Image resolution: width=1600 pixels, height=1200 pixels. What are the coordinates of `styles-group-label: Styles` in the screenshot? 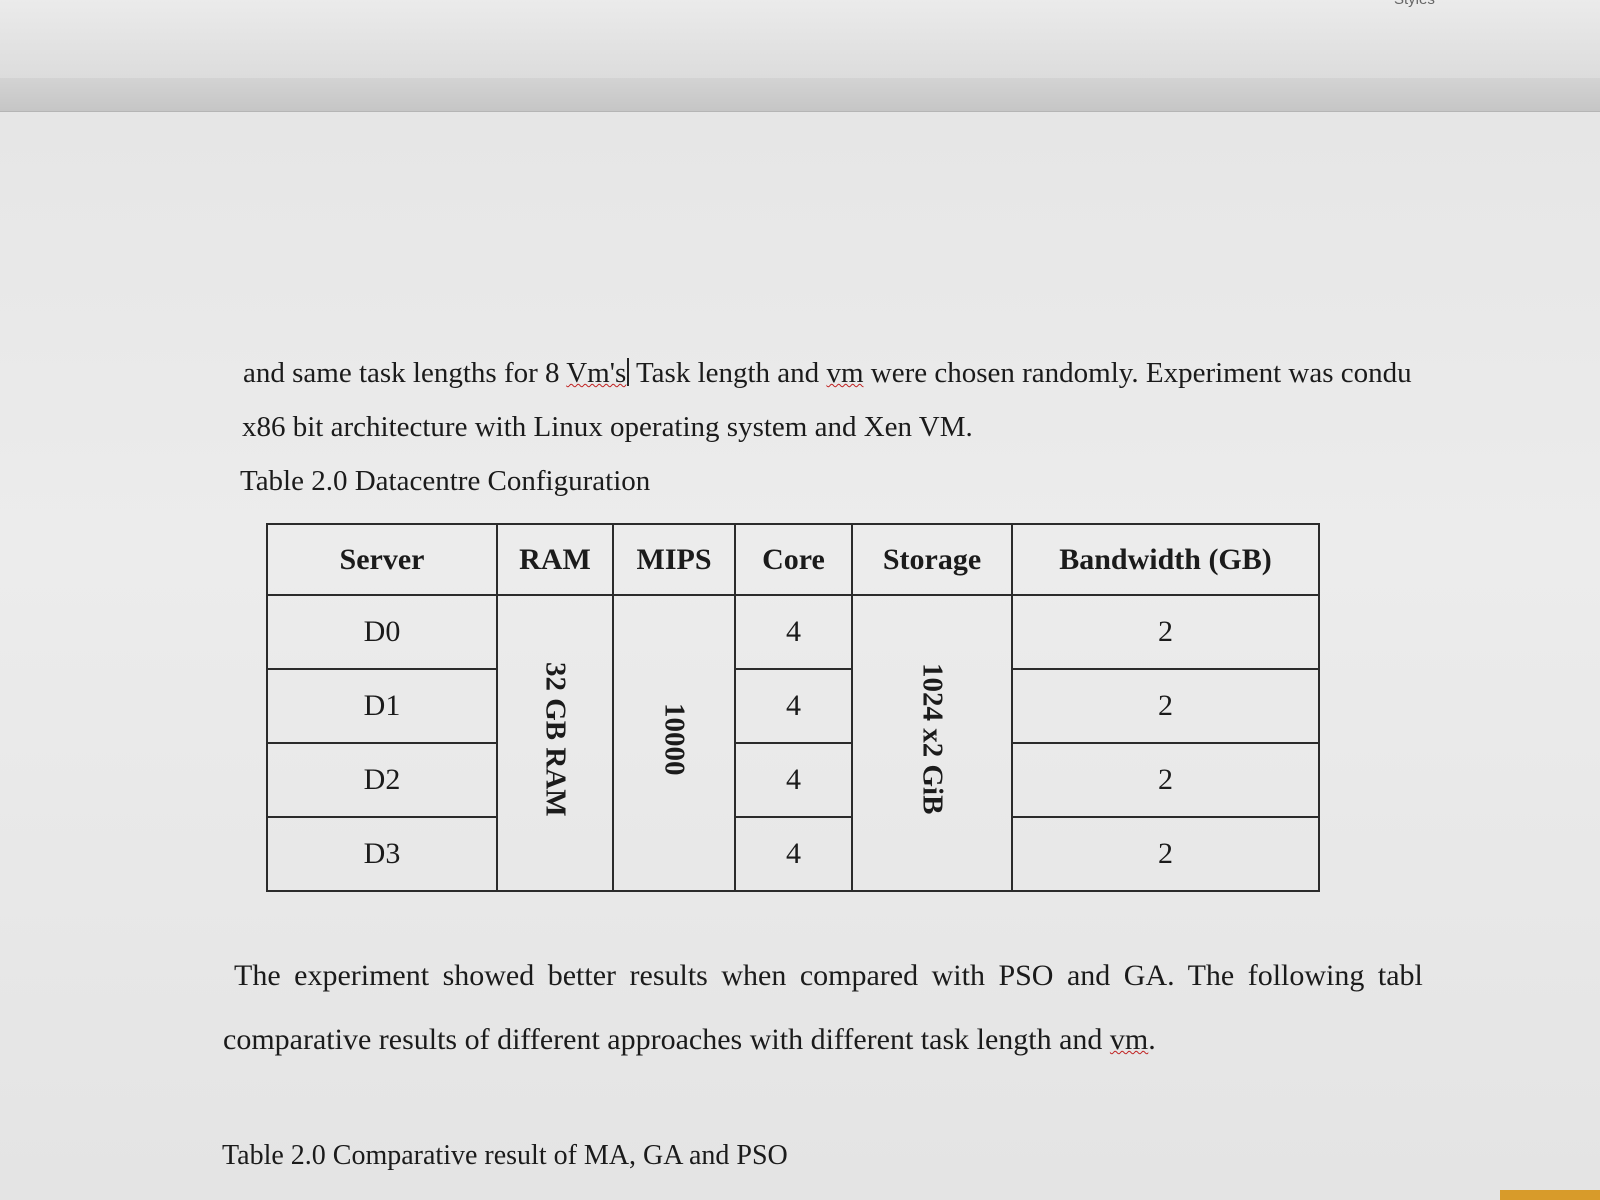 It's located at (1414, 4).